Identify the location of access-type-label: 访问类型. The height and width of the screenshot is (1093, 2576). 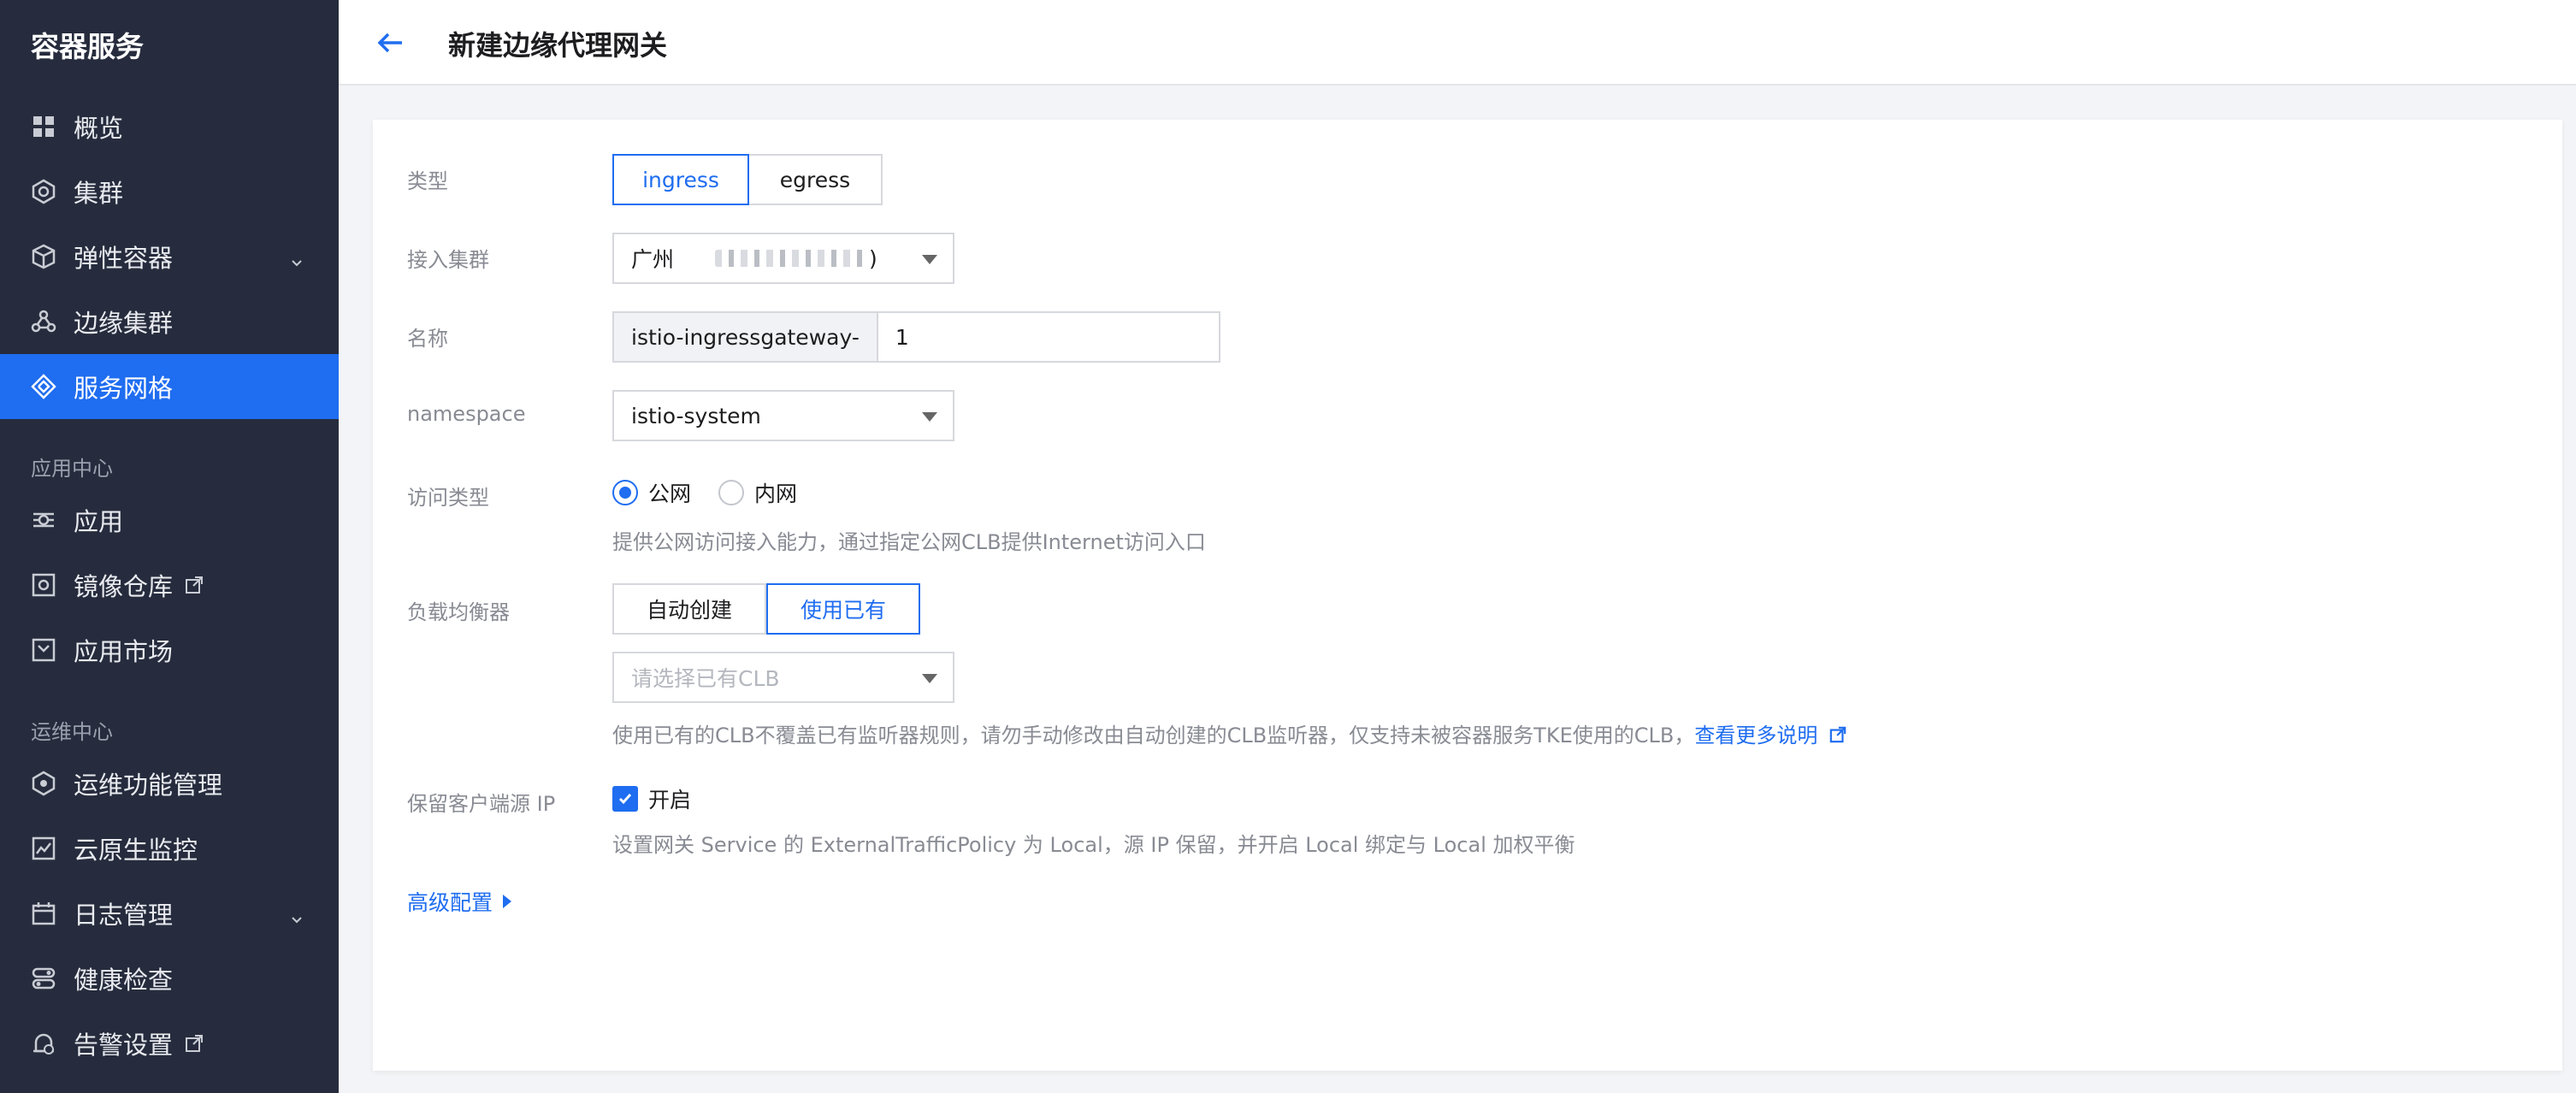
(448, 498).